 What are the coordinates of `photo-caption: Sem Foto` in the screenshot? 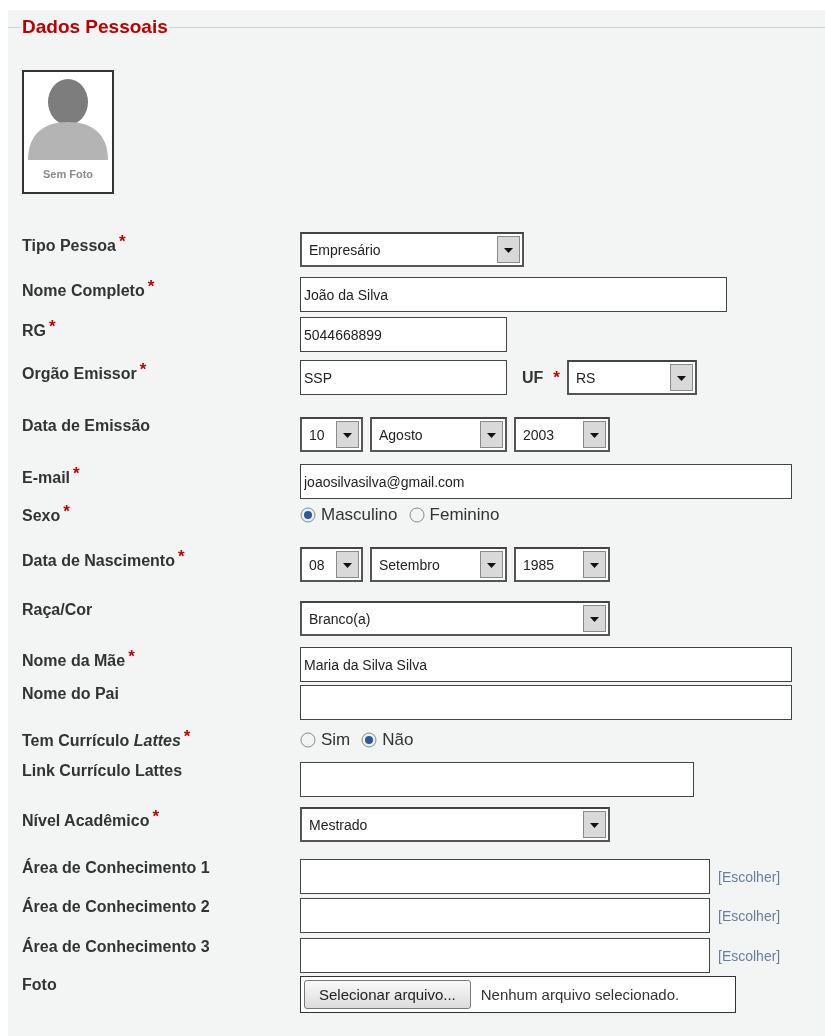 It's located at (68, 174).